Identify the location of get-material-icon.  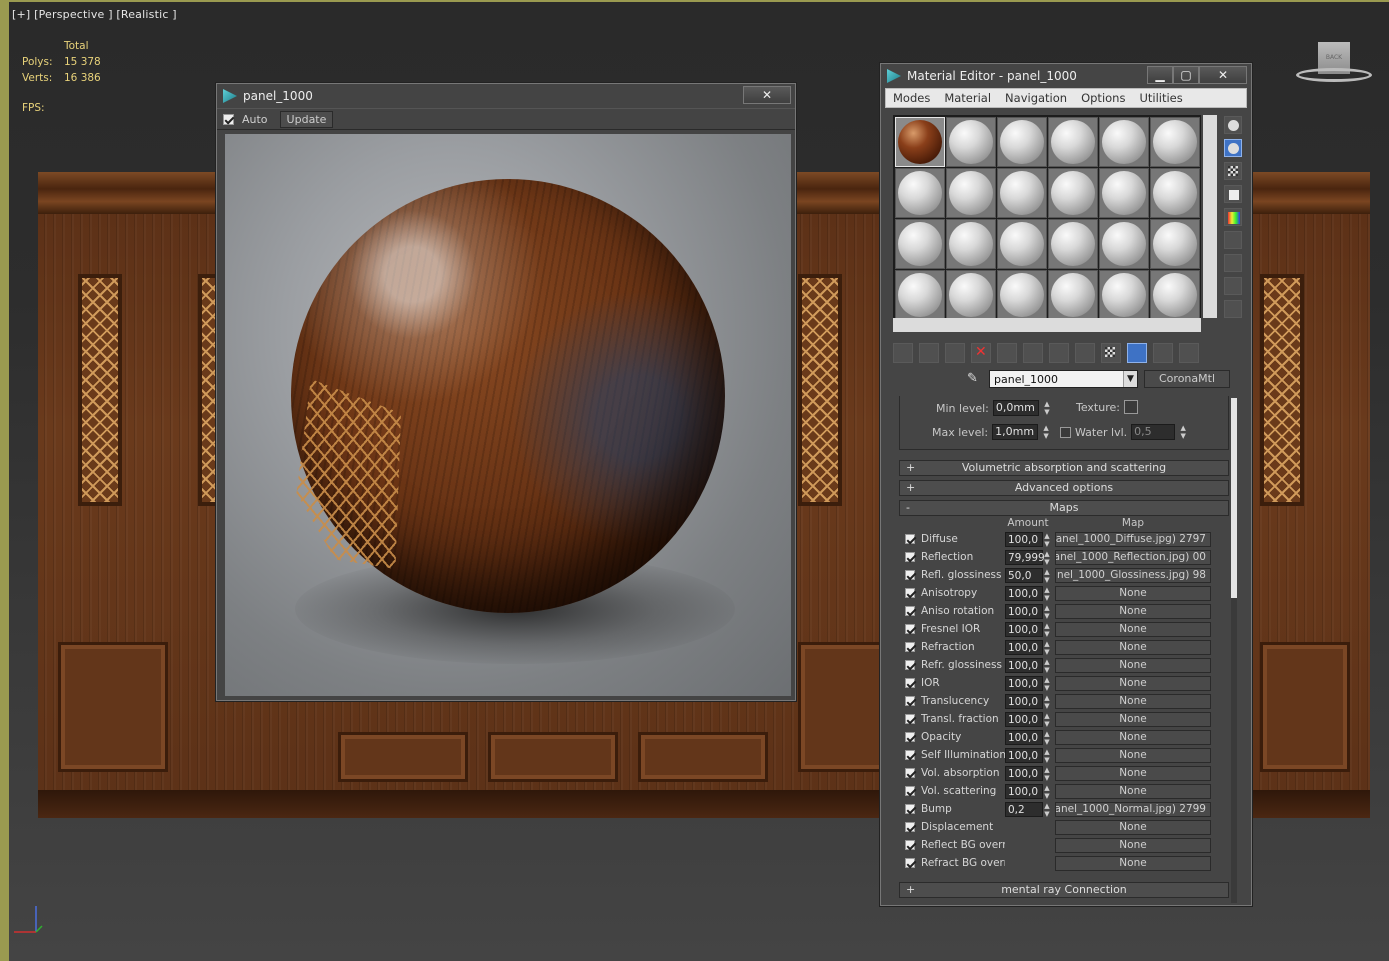
(903, 353).